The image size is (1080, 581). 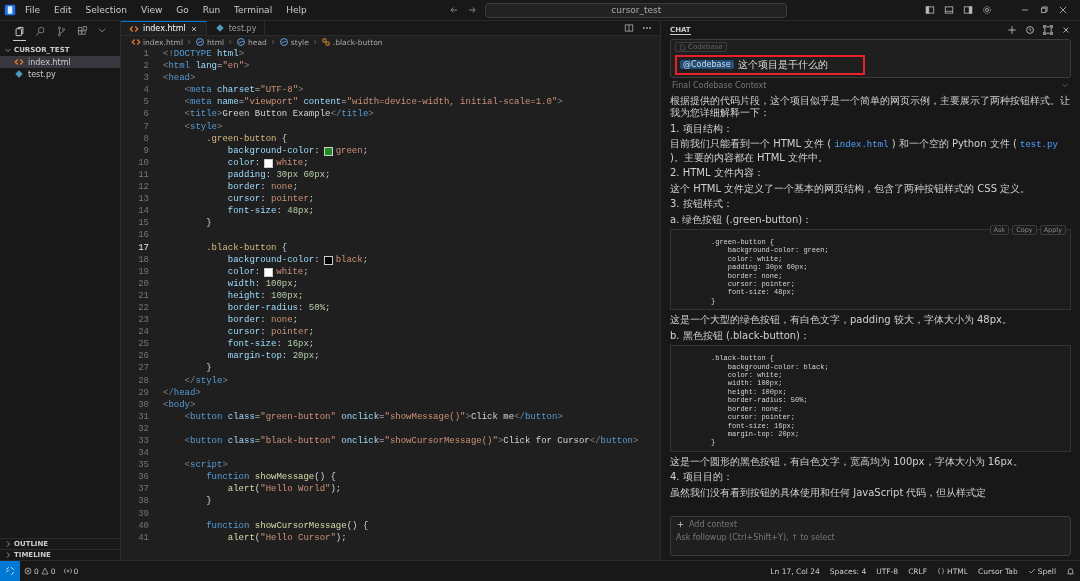 What do you see at coordinates (719, 85) in the screenshot?
I see `context-label: Final Codebase Context` at bounding box center [719, 85].